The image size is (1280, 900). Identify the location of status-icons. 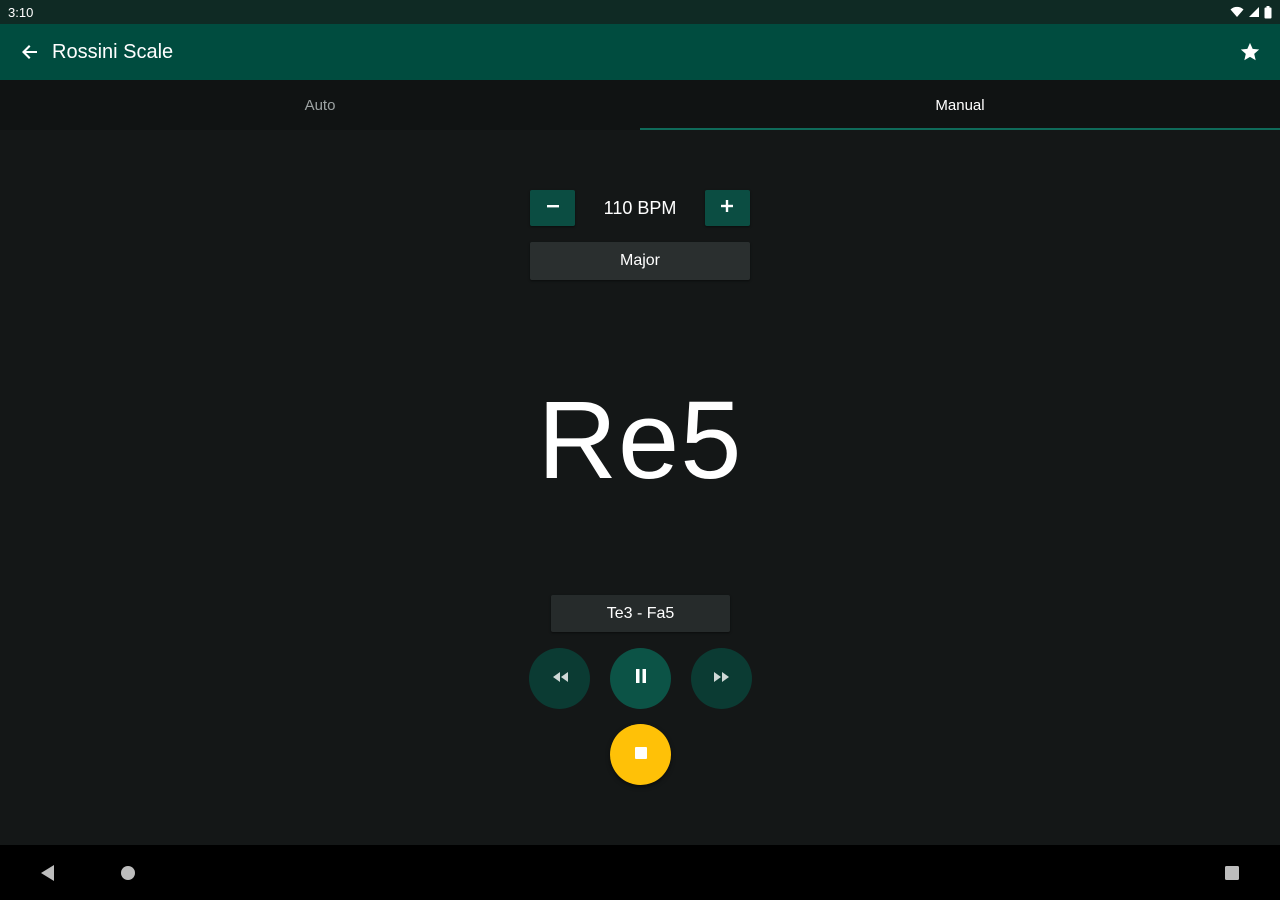
(1251, 12).